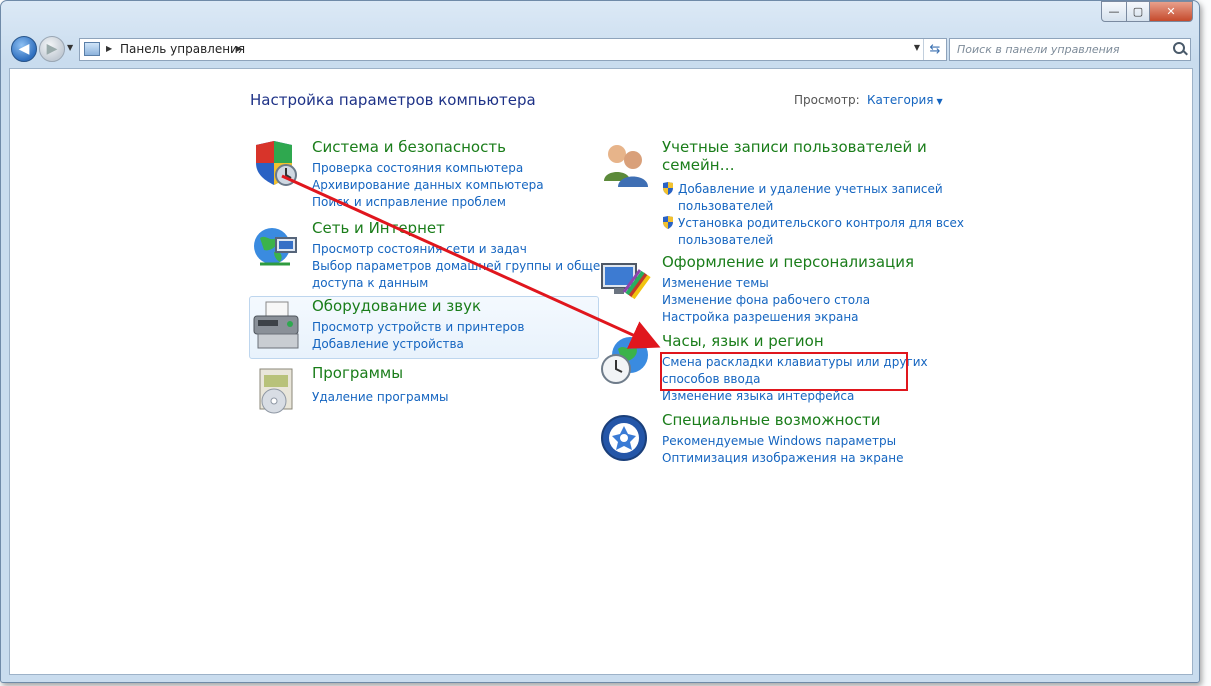 Image resolution: width=1211 pixels, height=686 pixels. I want to click on maximize-icon: ▢, so click(1138, 11).